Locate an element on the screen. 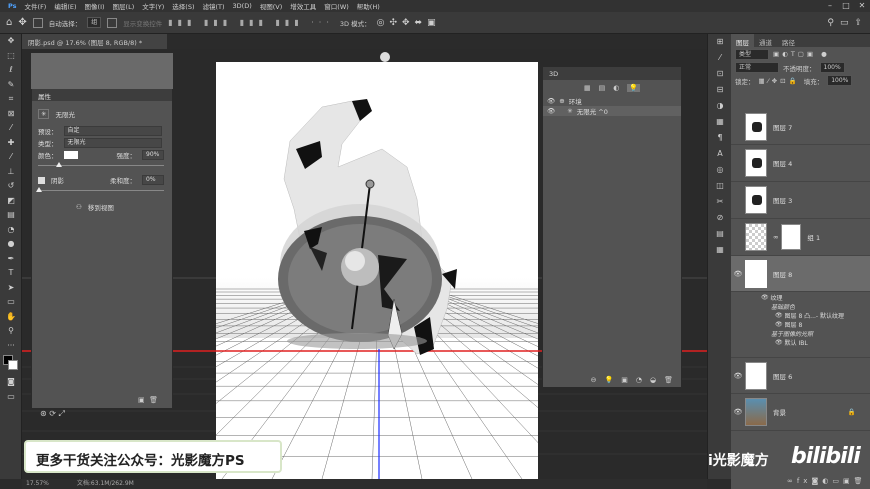 This screenshot has width=870, height=489. sub-layer8: 👁 图层 8 is located at coordinates (800, 324).